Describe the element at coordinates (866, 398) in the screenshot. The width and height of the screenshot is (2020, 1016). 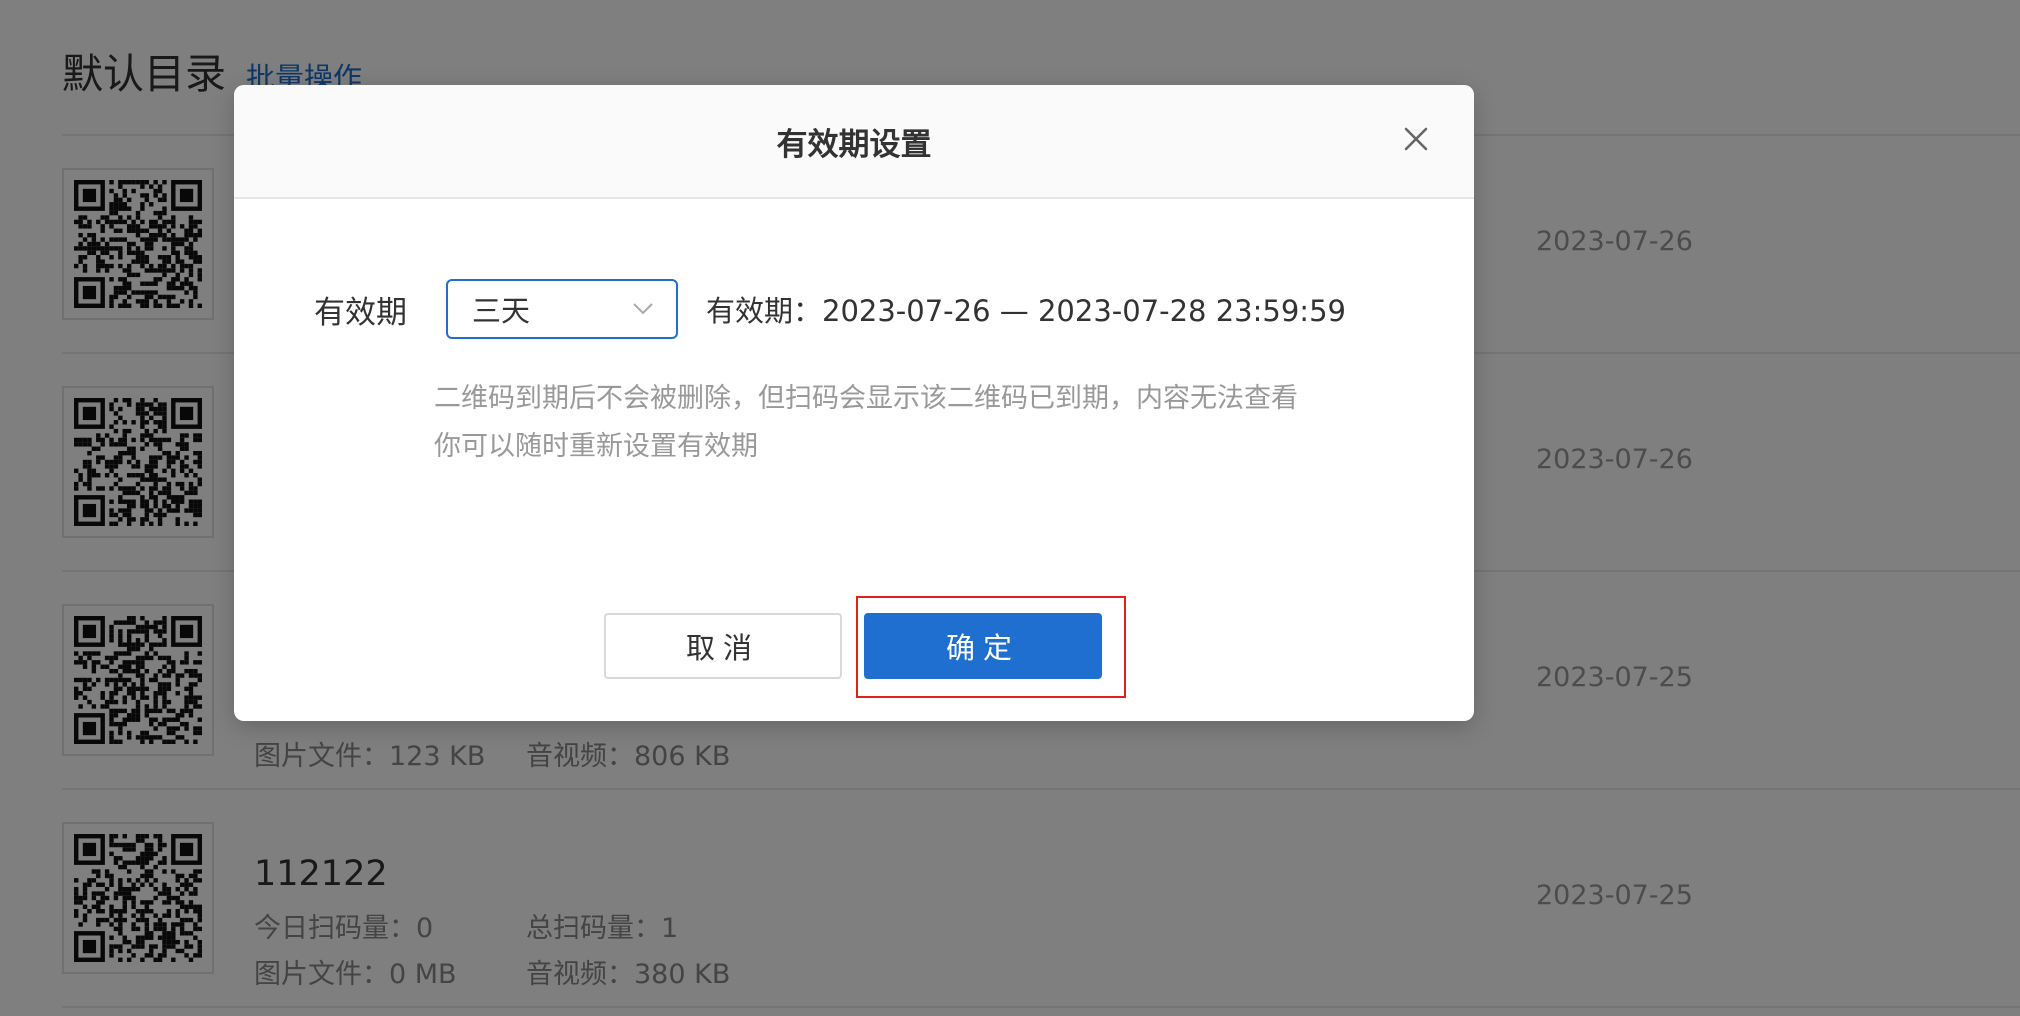
I see `note-expire: 二维码到期后不会被删除，但扫码会显示该二维码已到期，内容无法查看` at that location.